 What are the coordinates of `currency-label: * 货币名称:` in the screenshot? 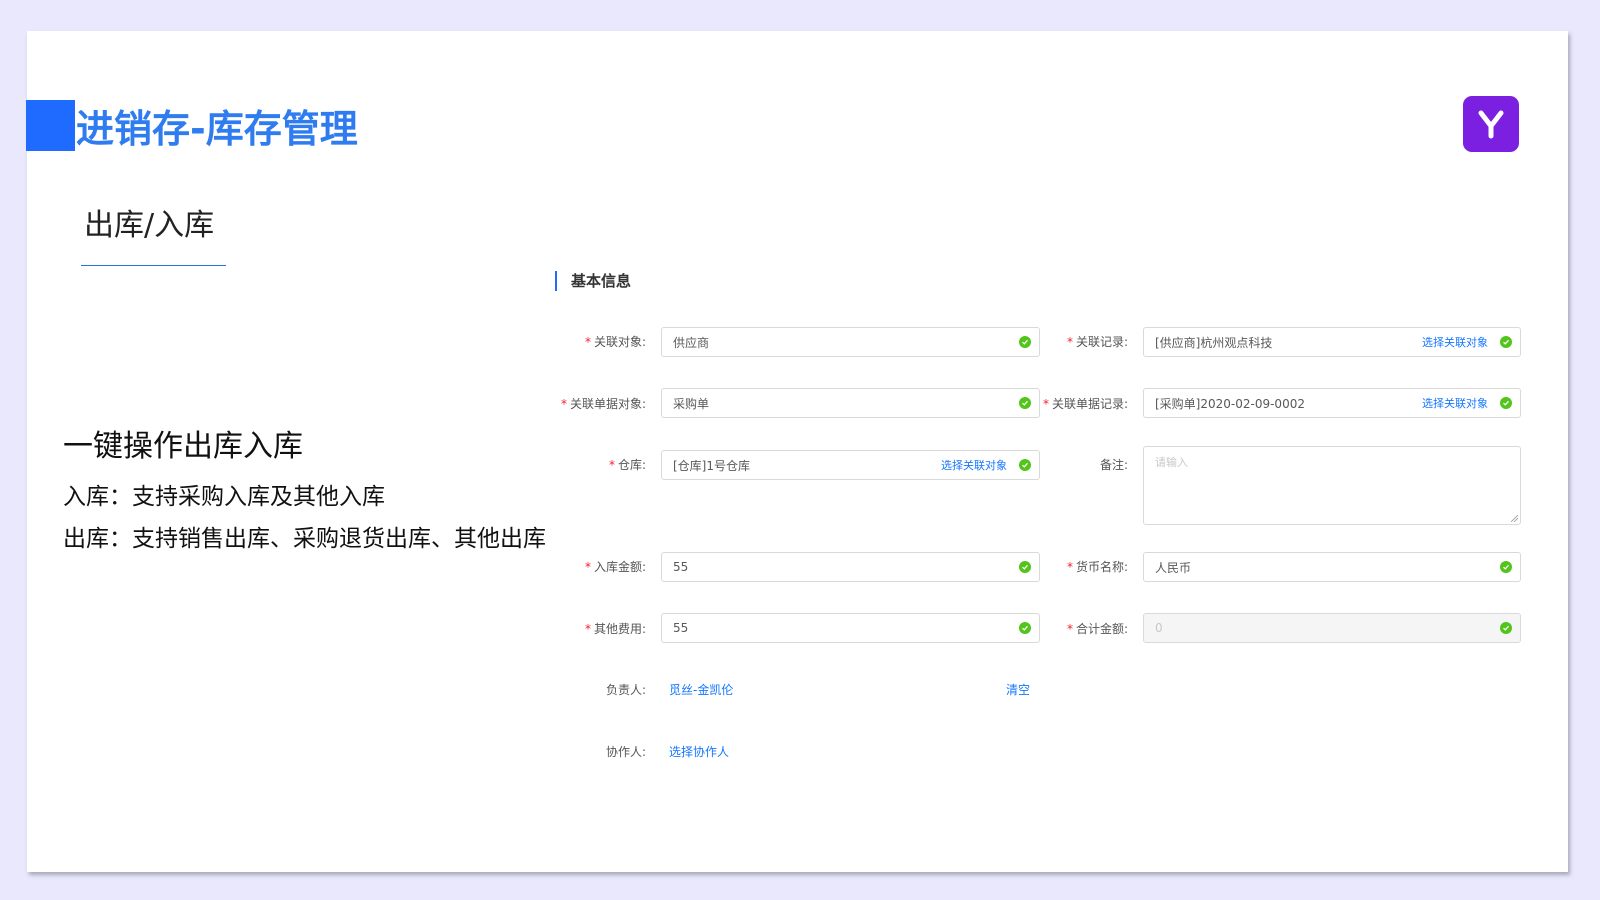 It's located at (1097, 567).